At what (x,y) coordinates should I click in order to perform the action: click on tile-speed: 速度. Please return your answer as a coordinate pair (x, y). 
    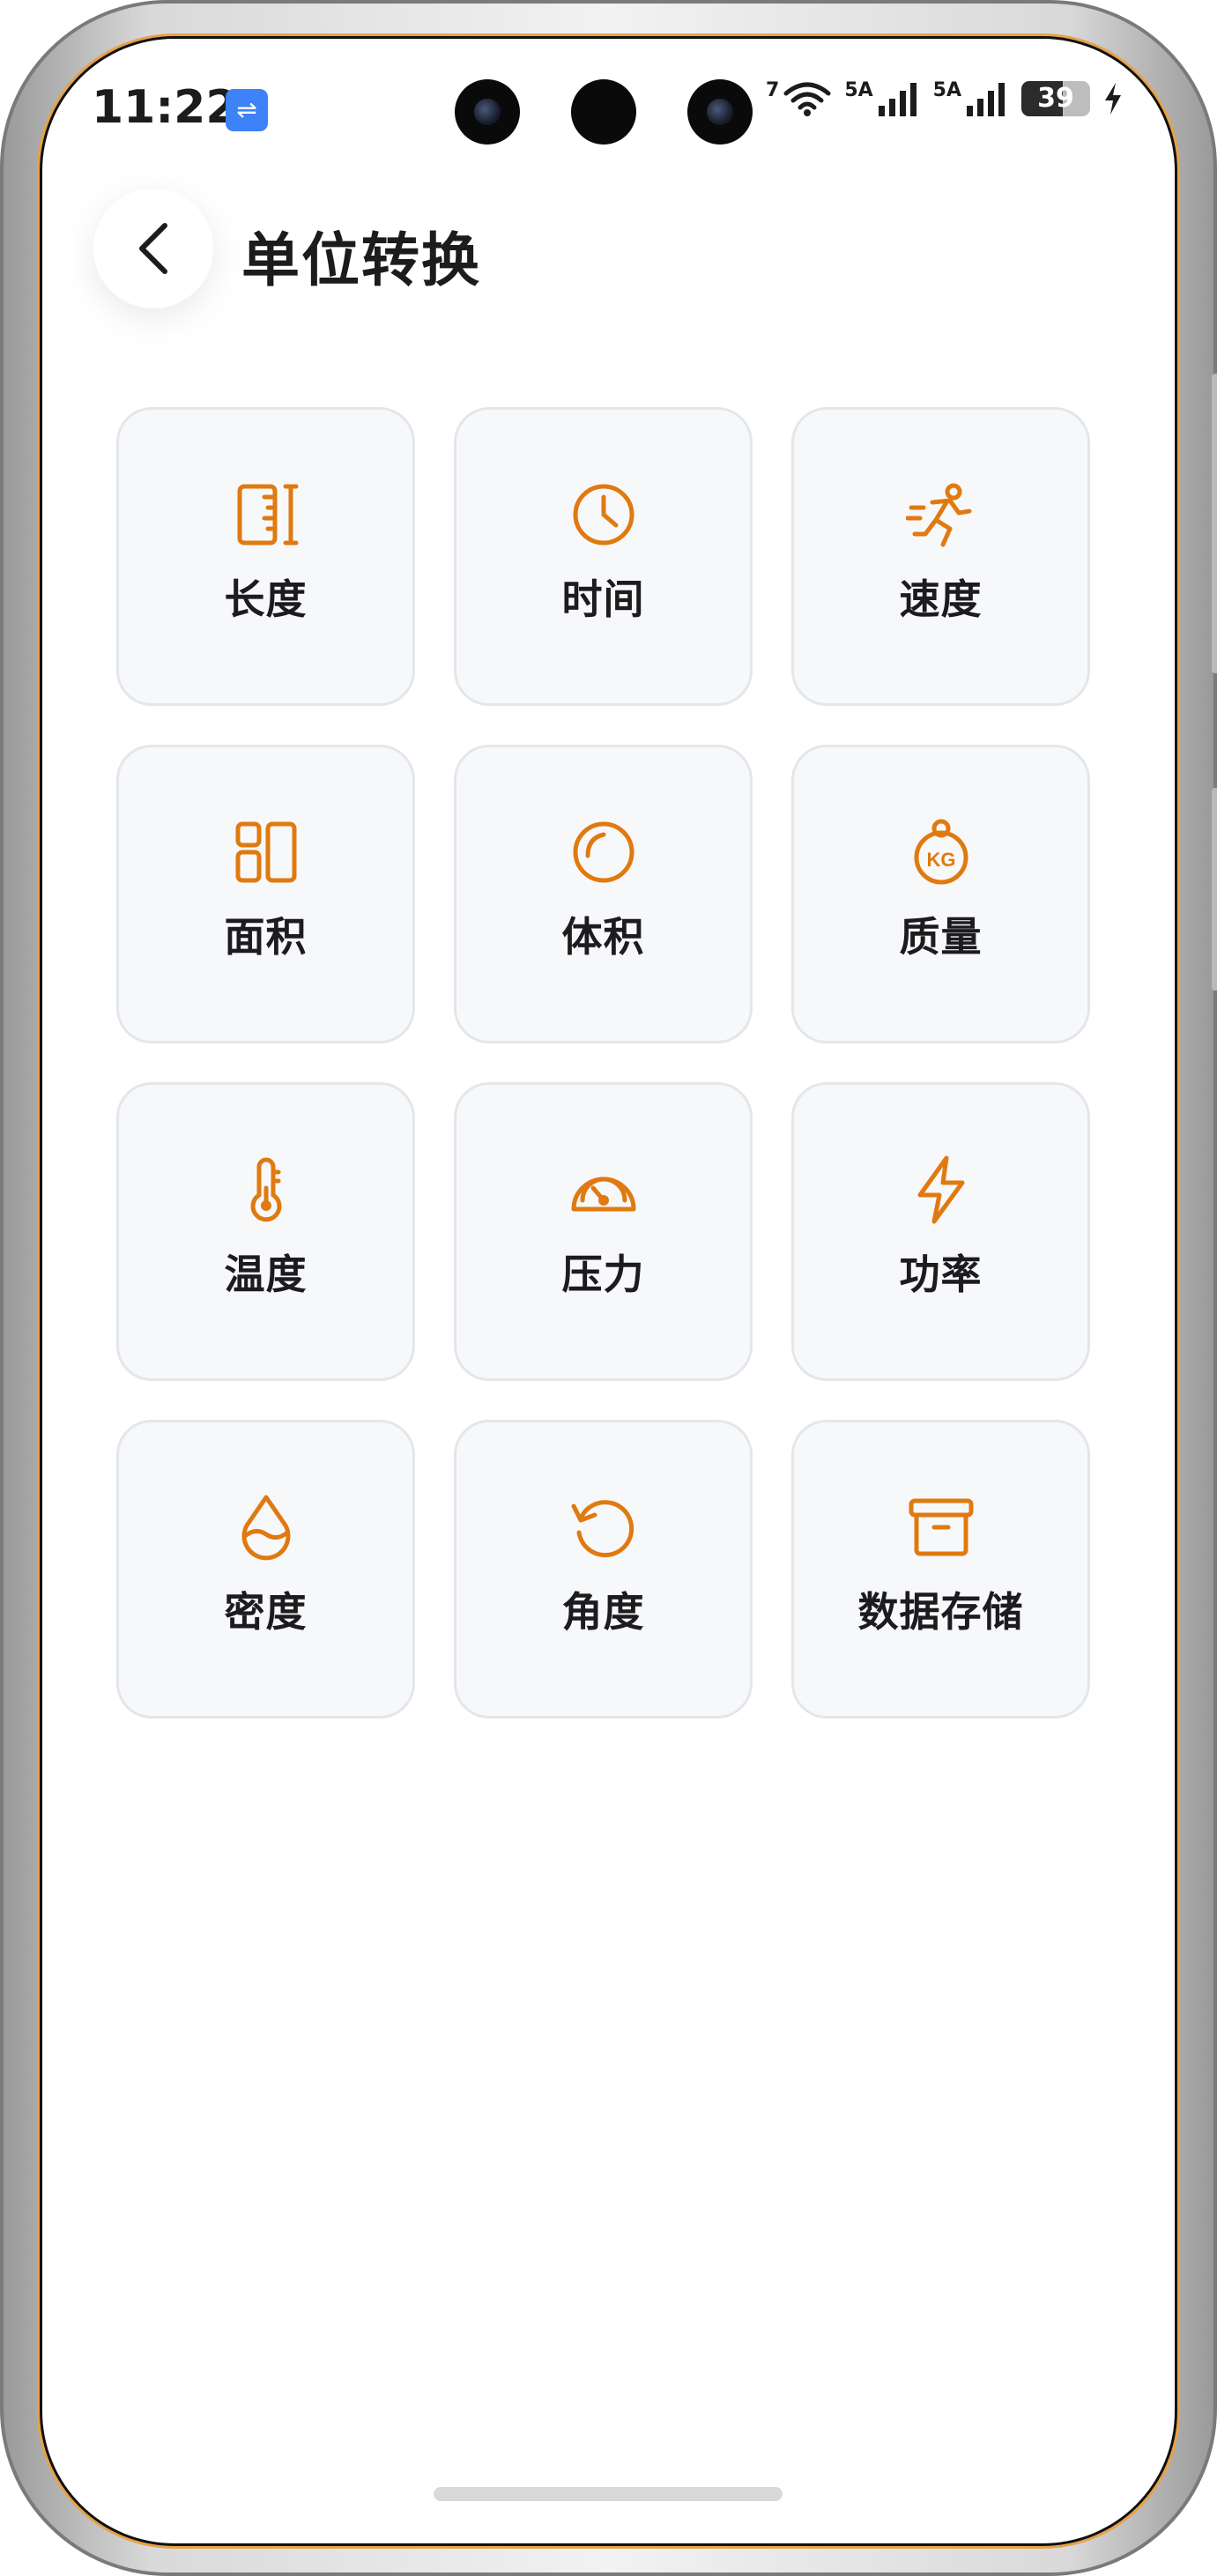
    Looking at the image, I should click on (940, 556).